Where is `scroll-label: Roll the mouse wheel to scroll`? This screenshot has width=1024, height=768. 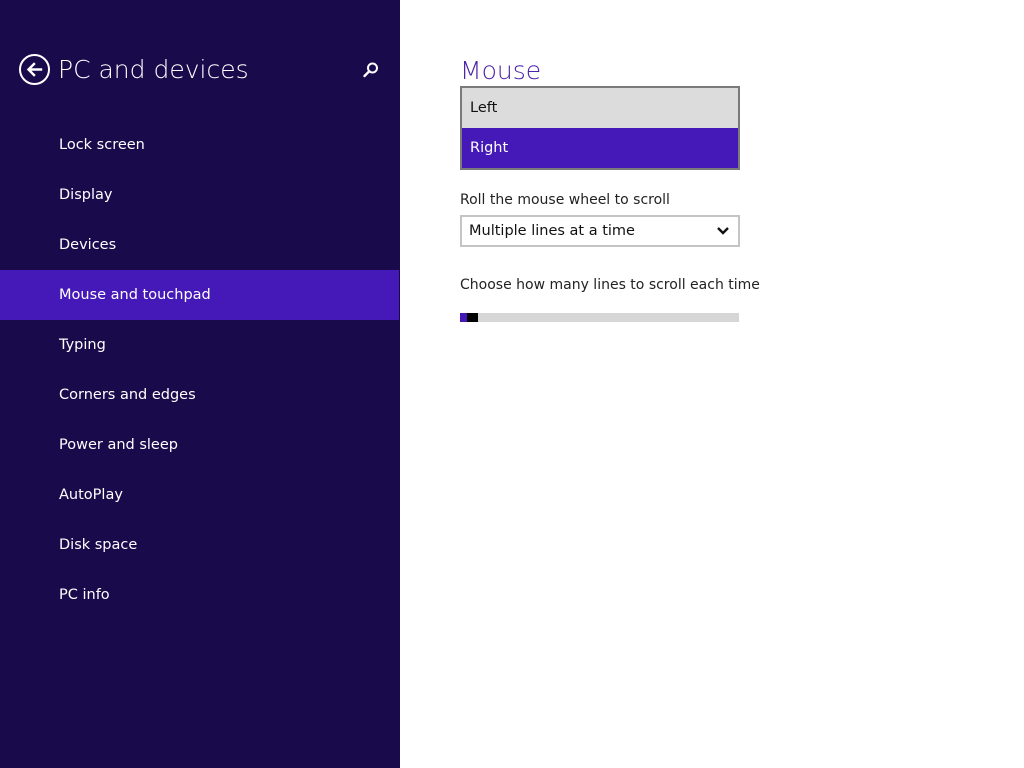 scroll-label: Roll the mouse wheel to scroll is located at coordinates (565, 200).